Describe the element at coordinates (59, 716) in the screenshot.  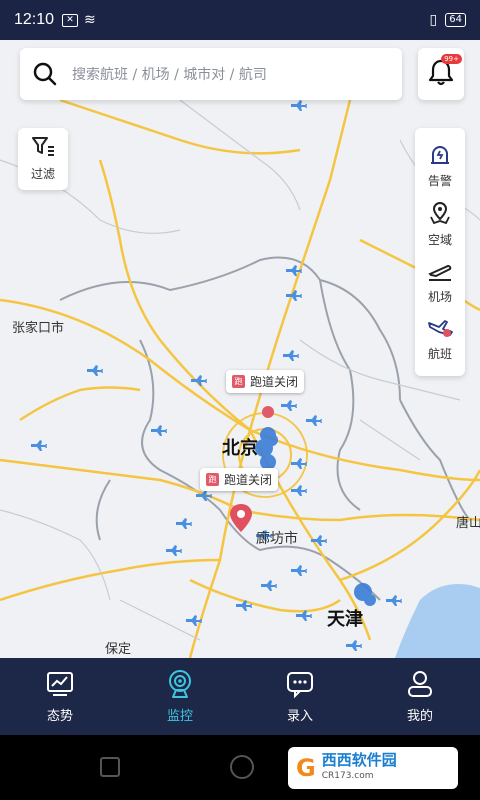
I see `nav-label: 态势` at that location.